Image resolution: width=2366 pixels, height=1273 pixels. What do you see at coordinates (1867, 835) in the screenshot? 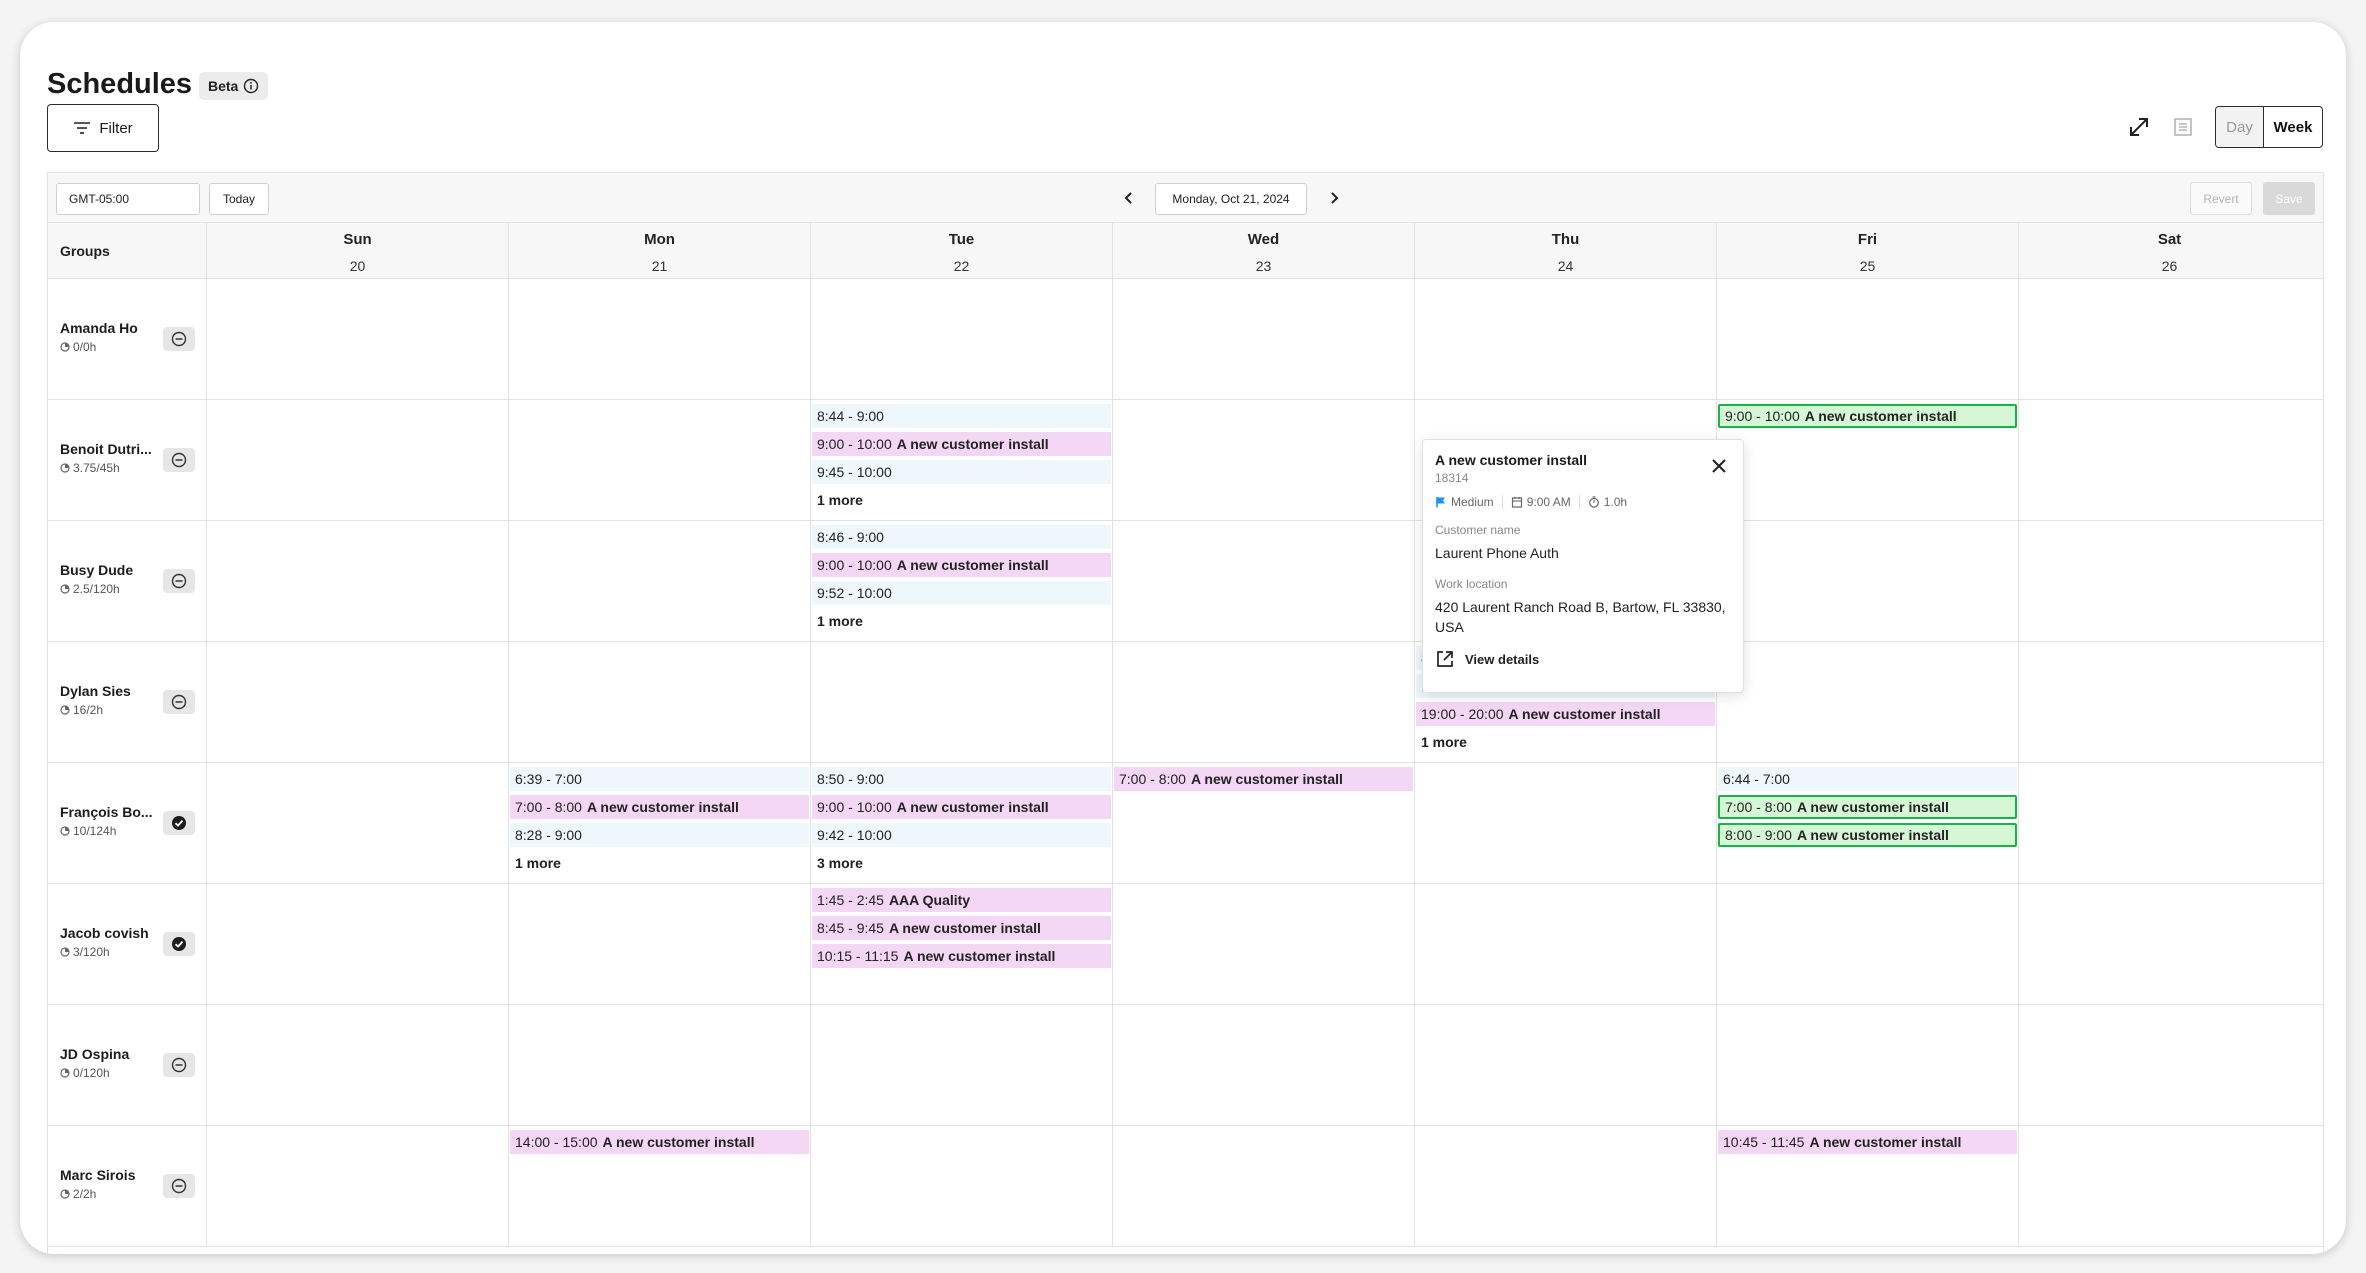
I see `schedule-event: 8:00 - 9:00 A new customer install` at bounding box center [1867, 835].